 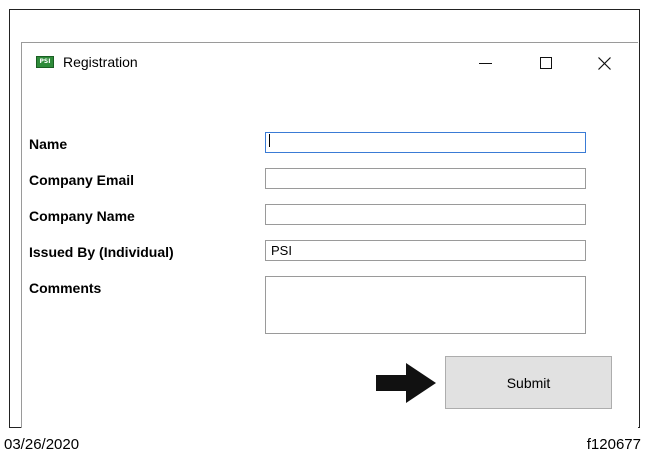 I want to click on name-input, so click(x=425, y=142).